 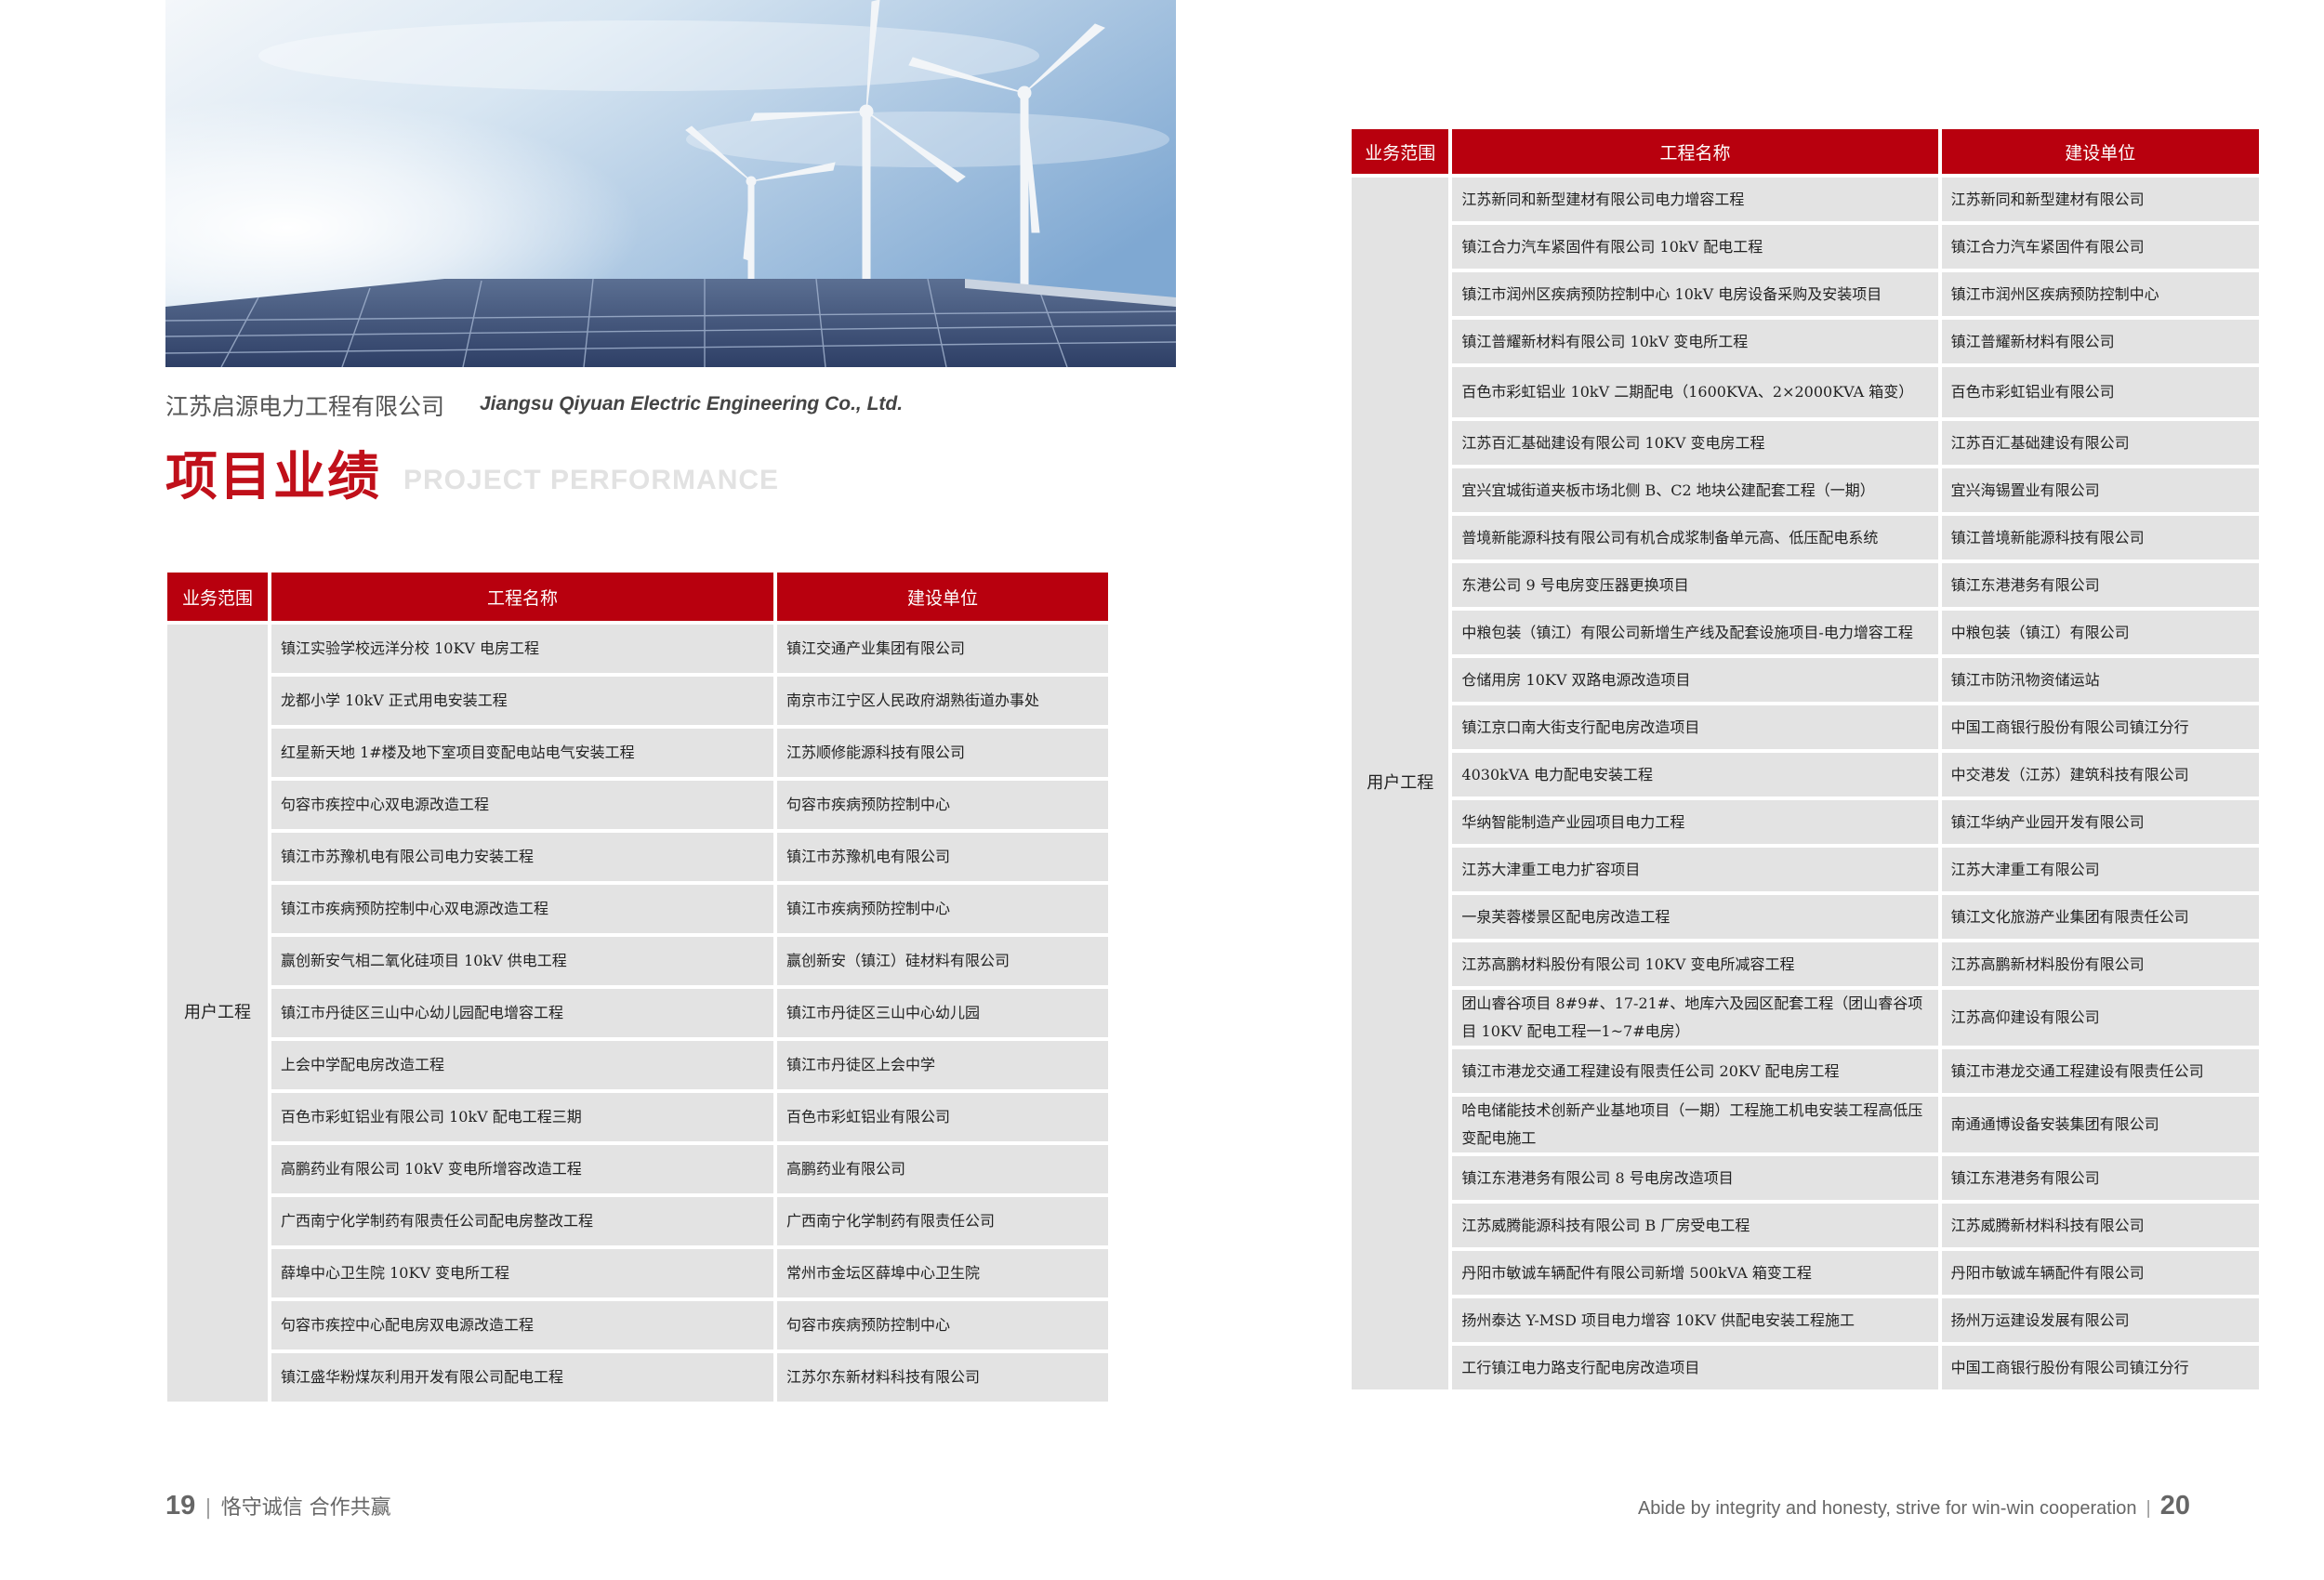 I want to click on table-row: 镇江市丹徒区三山中心幼儿园配电增容工程 镇江市丹徒区三山中心幼儿园, so click(x=637, y=1013).